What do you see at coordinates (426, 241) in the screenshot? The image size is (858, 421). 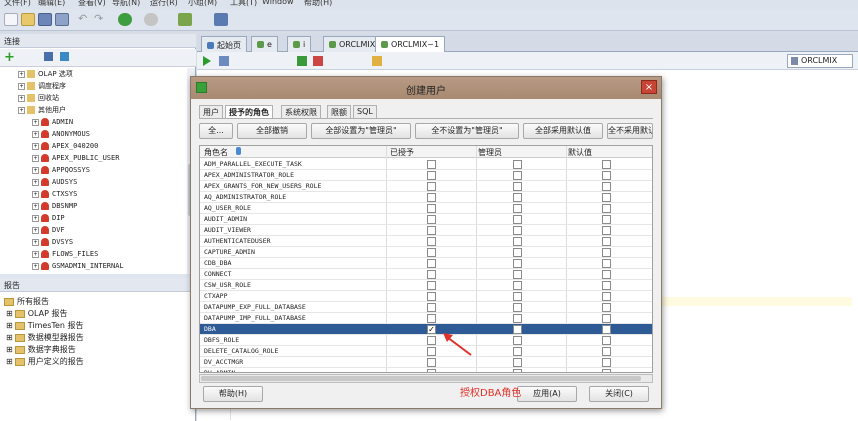 I see `role-row: AUTHENTICATEDUSER` at bounding box center [426, 241].